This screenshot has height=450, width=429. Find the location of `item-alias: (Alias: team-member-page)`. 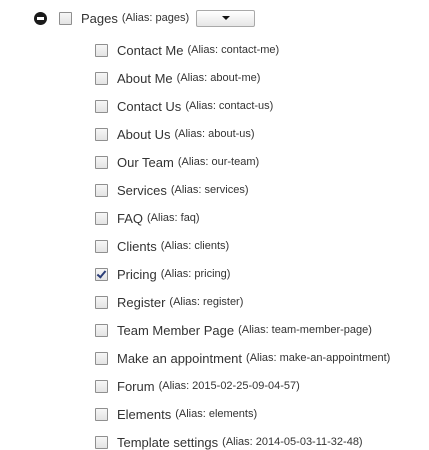

item-alias: (Alias: team-member-page) is located at coordinates (305, 330).